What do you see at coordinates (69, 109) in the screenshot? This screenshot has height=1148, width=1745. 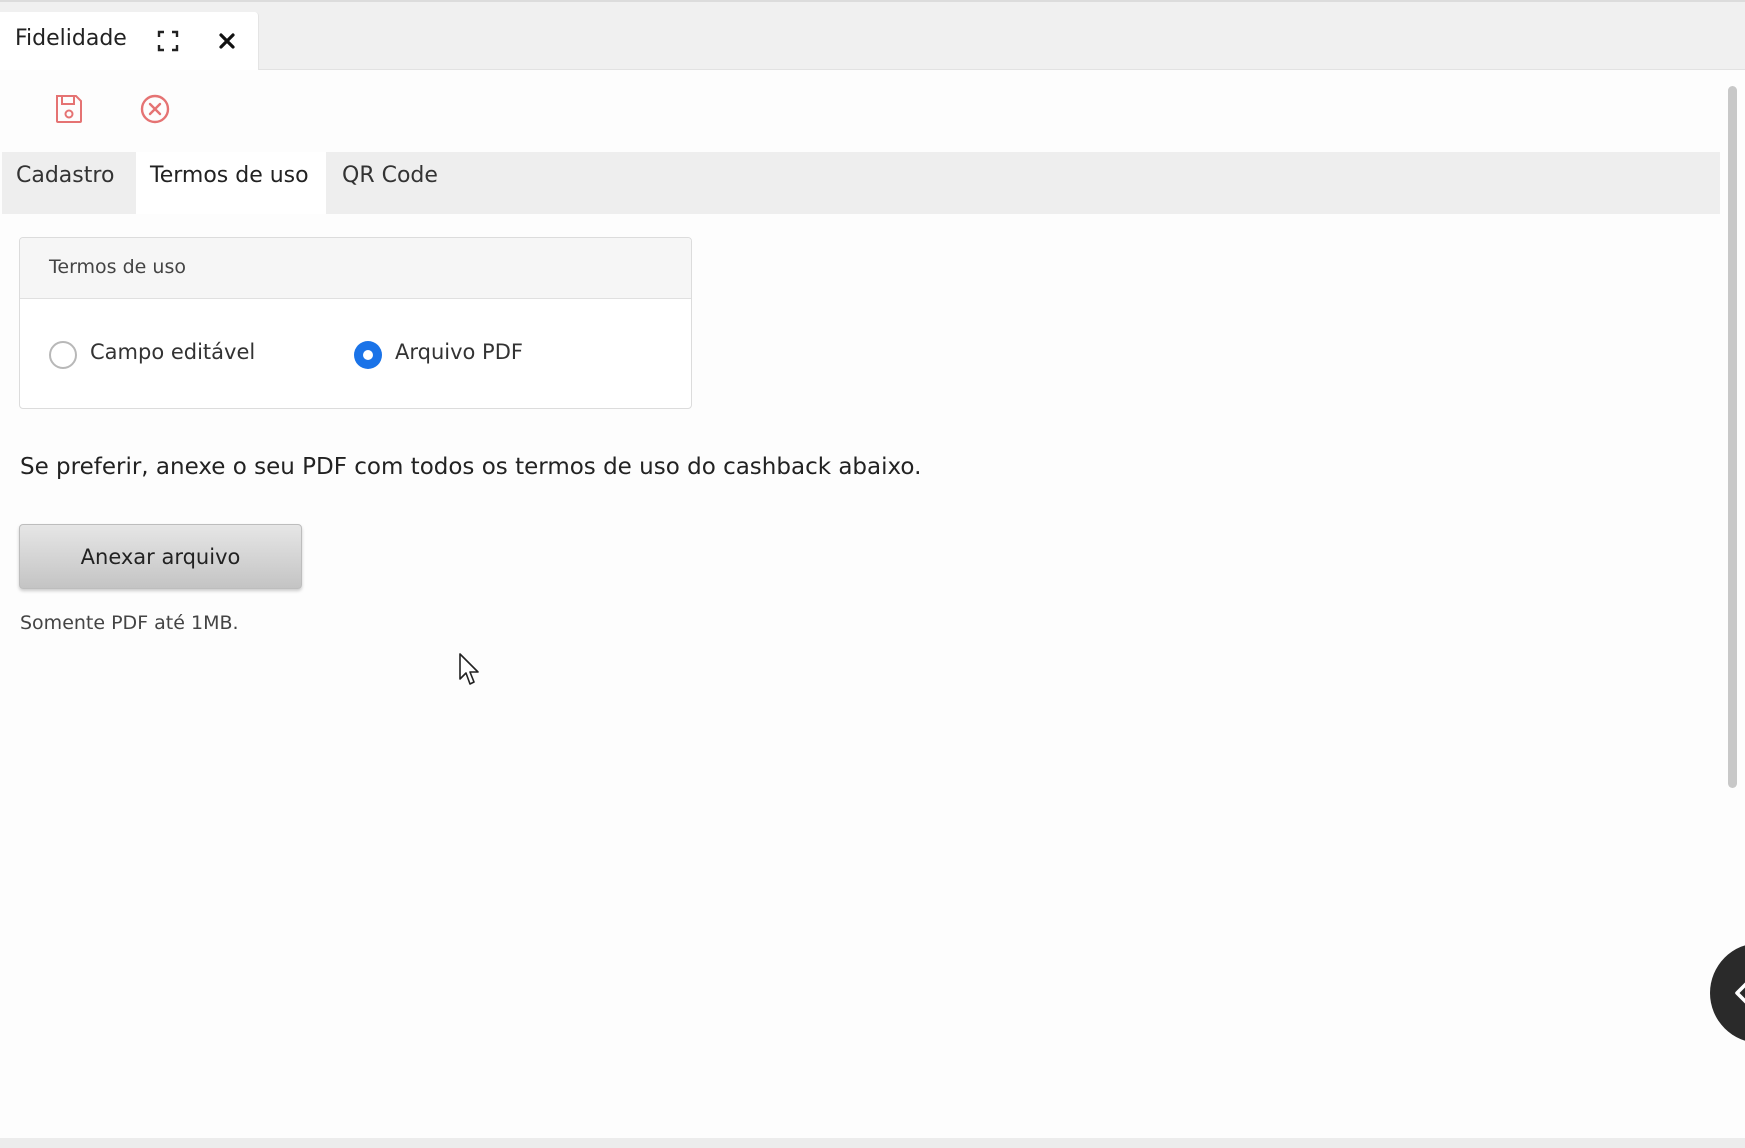 I see `save-icon` at bounding box center [69, 109].